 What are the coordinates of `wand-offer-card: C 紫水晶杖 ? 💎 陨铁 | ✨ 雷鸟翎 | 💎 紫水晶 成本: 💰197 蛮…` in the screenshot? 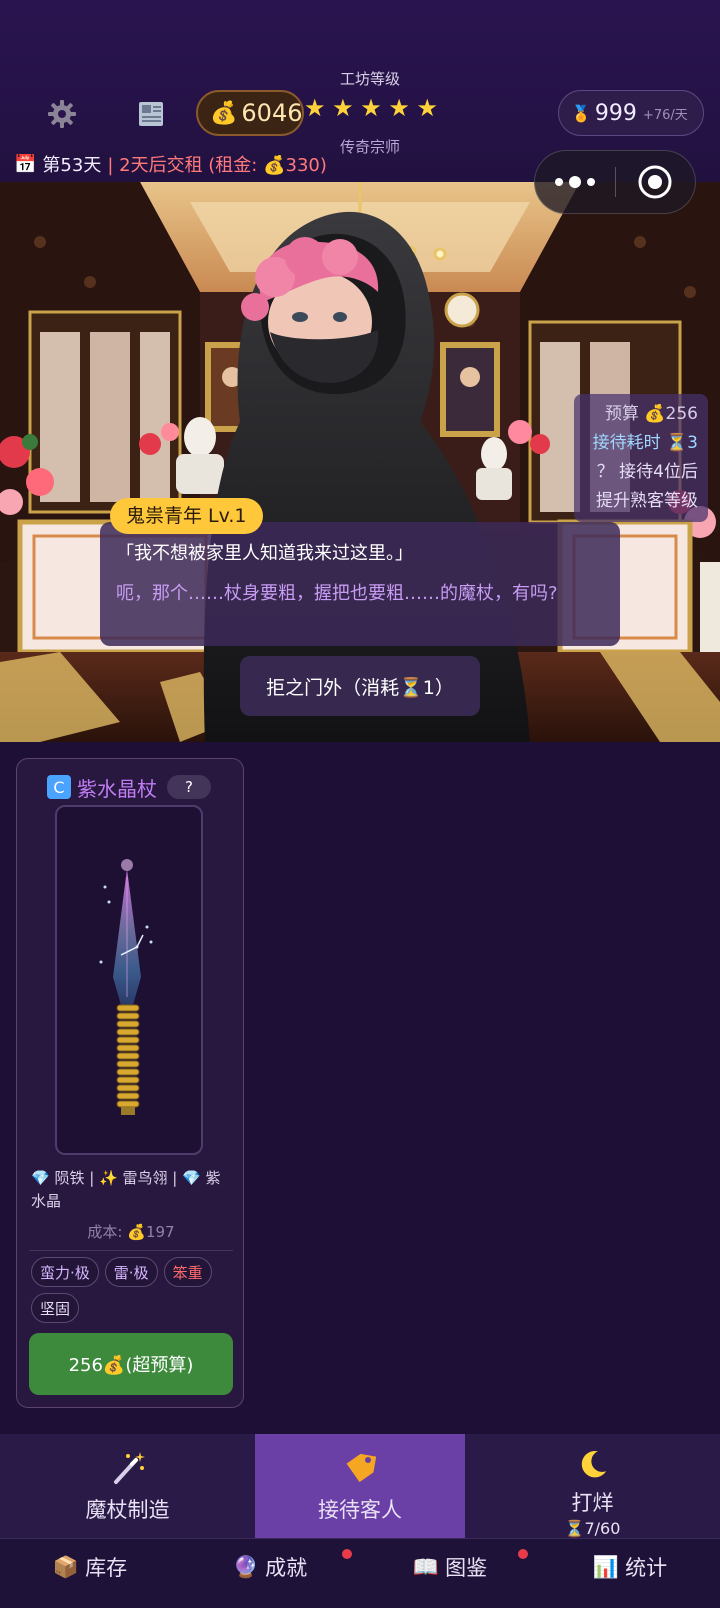 It's located at (130, 1083).